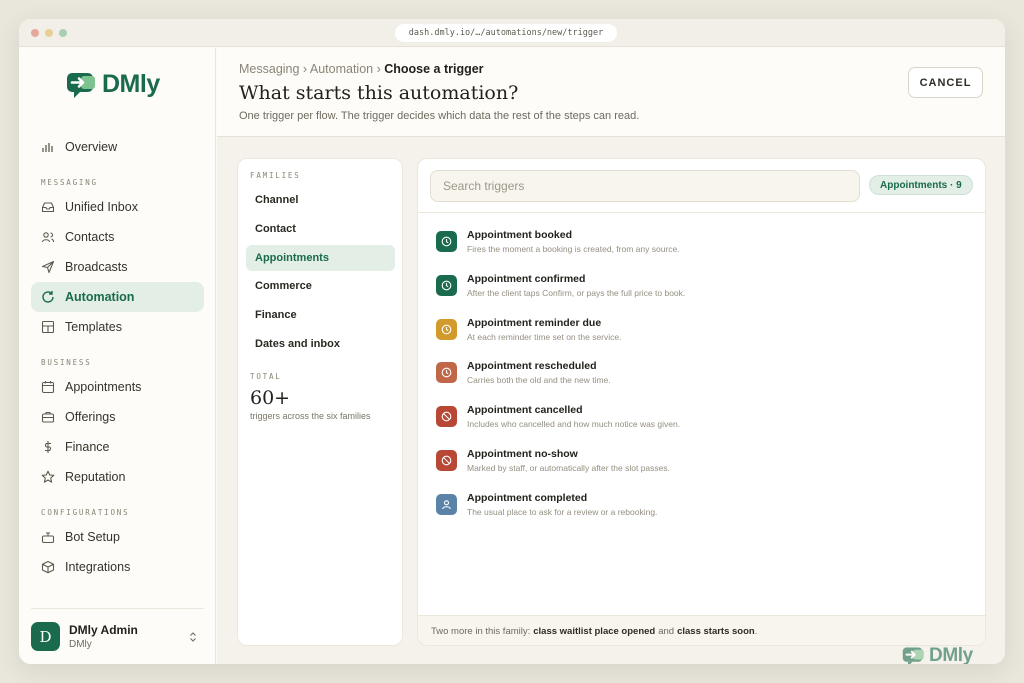  Describe the element at coordinates (113, 84) in the screenshot. I see `brand-logo: DMly` at that location.